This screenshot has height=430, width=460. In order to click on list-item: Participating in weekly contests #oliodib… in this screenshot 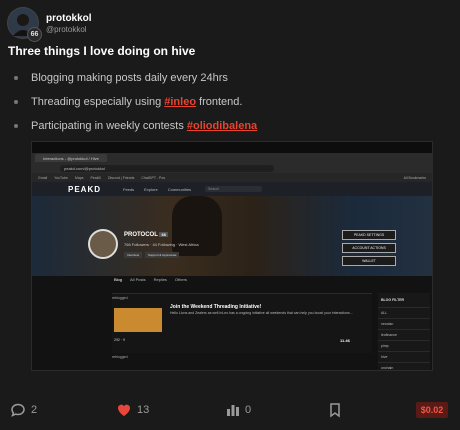, I will do `click(137, 126)`.